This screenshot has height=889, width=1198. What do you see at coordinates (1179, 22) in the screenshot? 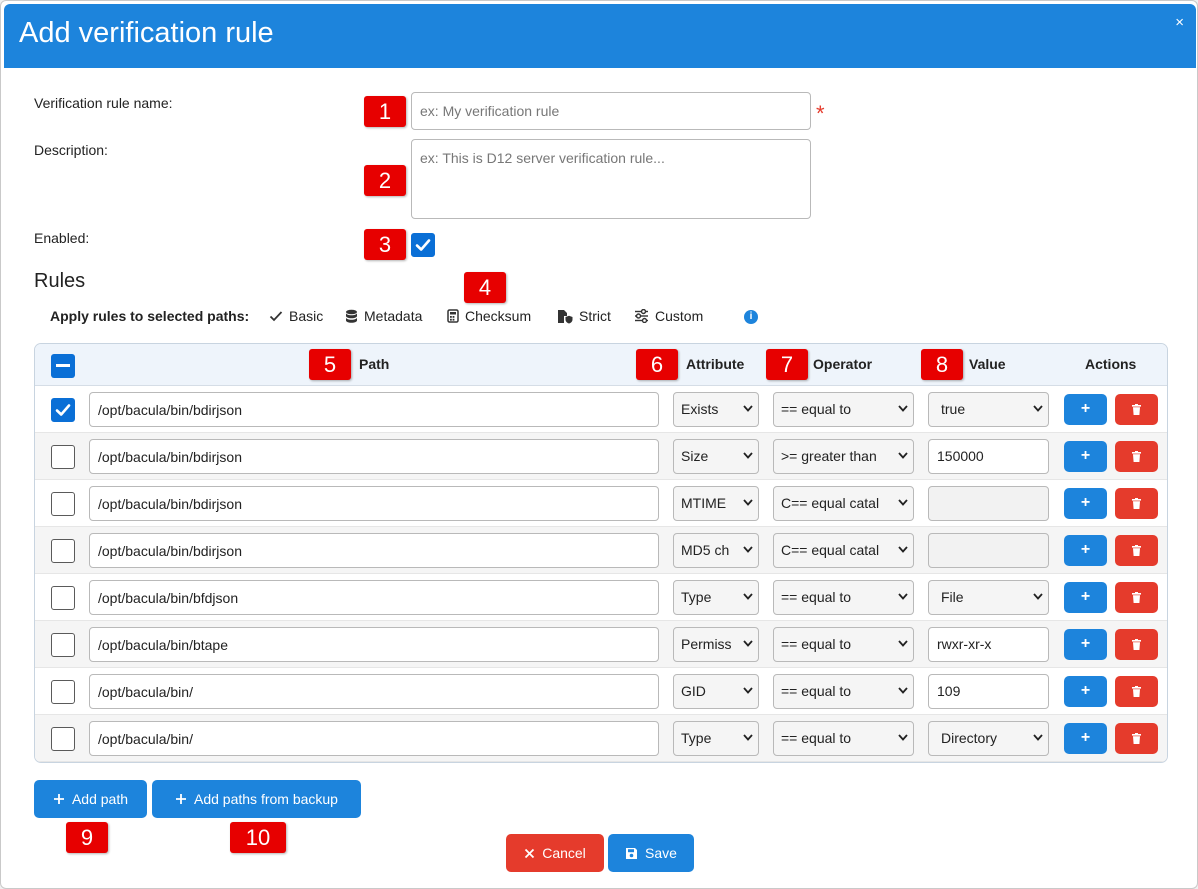
I see `close-icon: ×` at bounding box center [1179, 22].